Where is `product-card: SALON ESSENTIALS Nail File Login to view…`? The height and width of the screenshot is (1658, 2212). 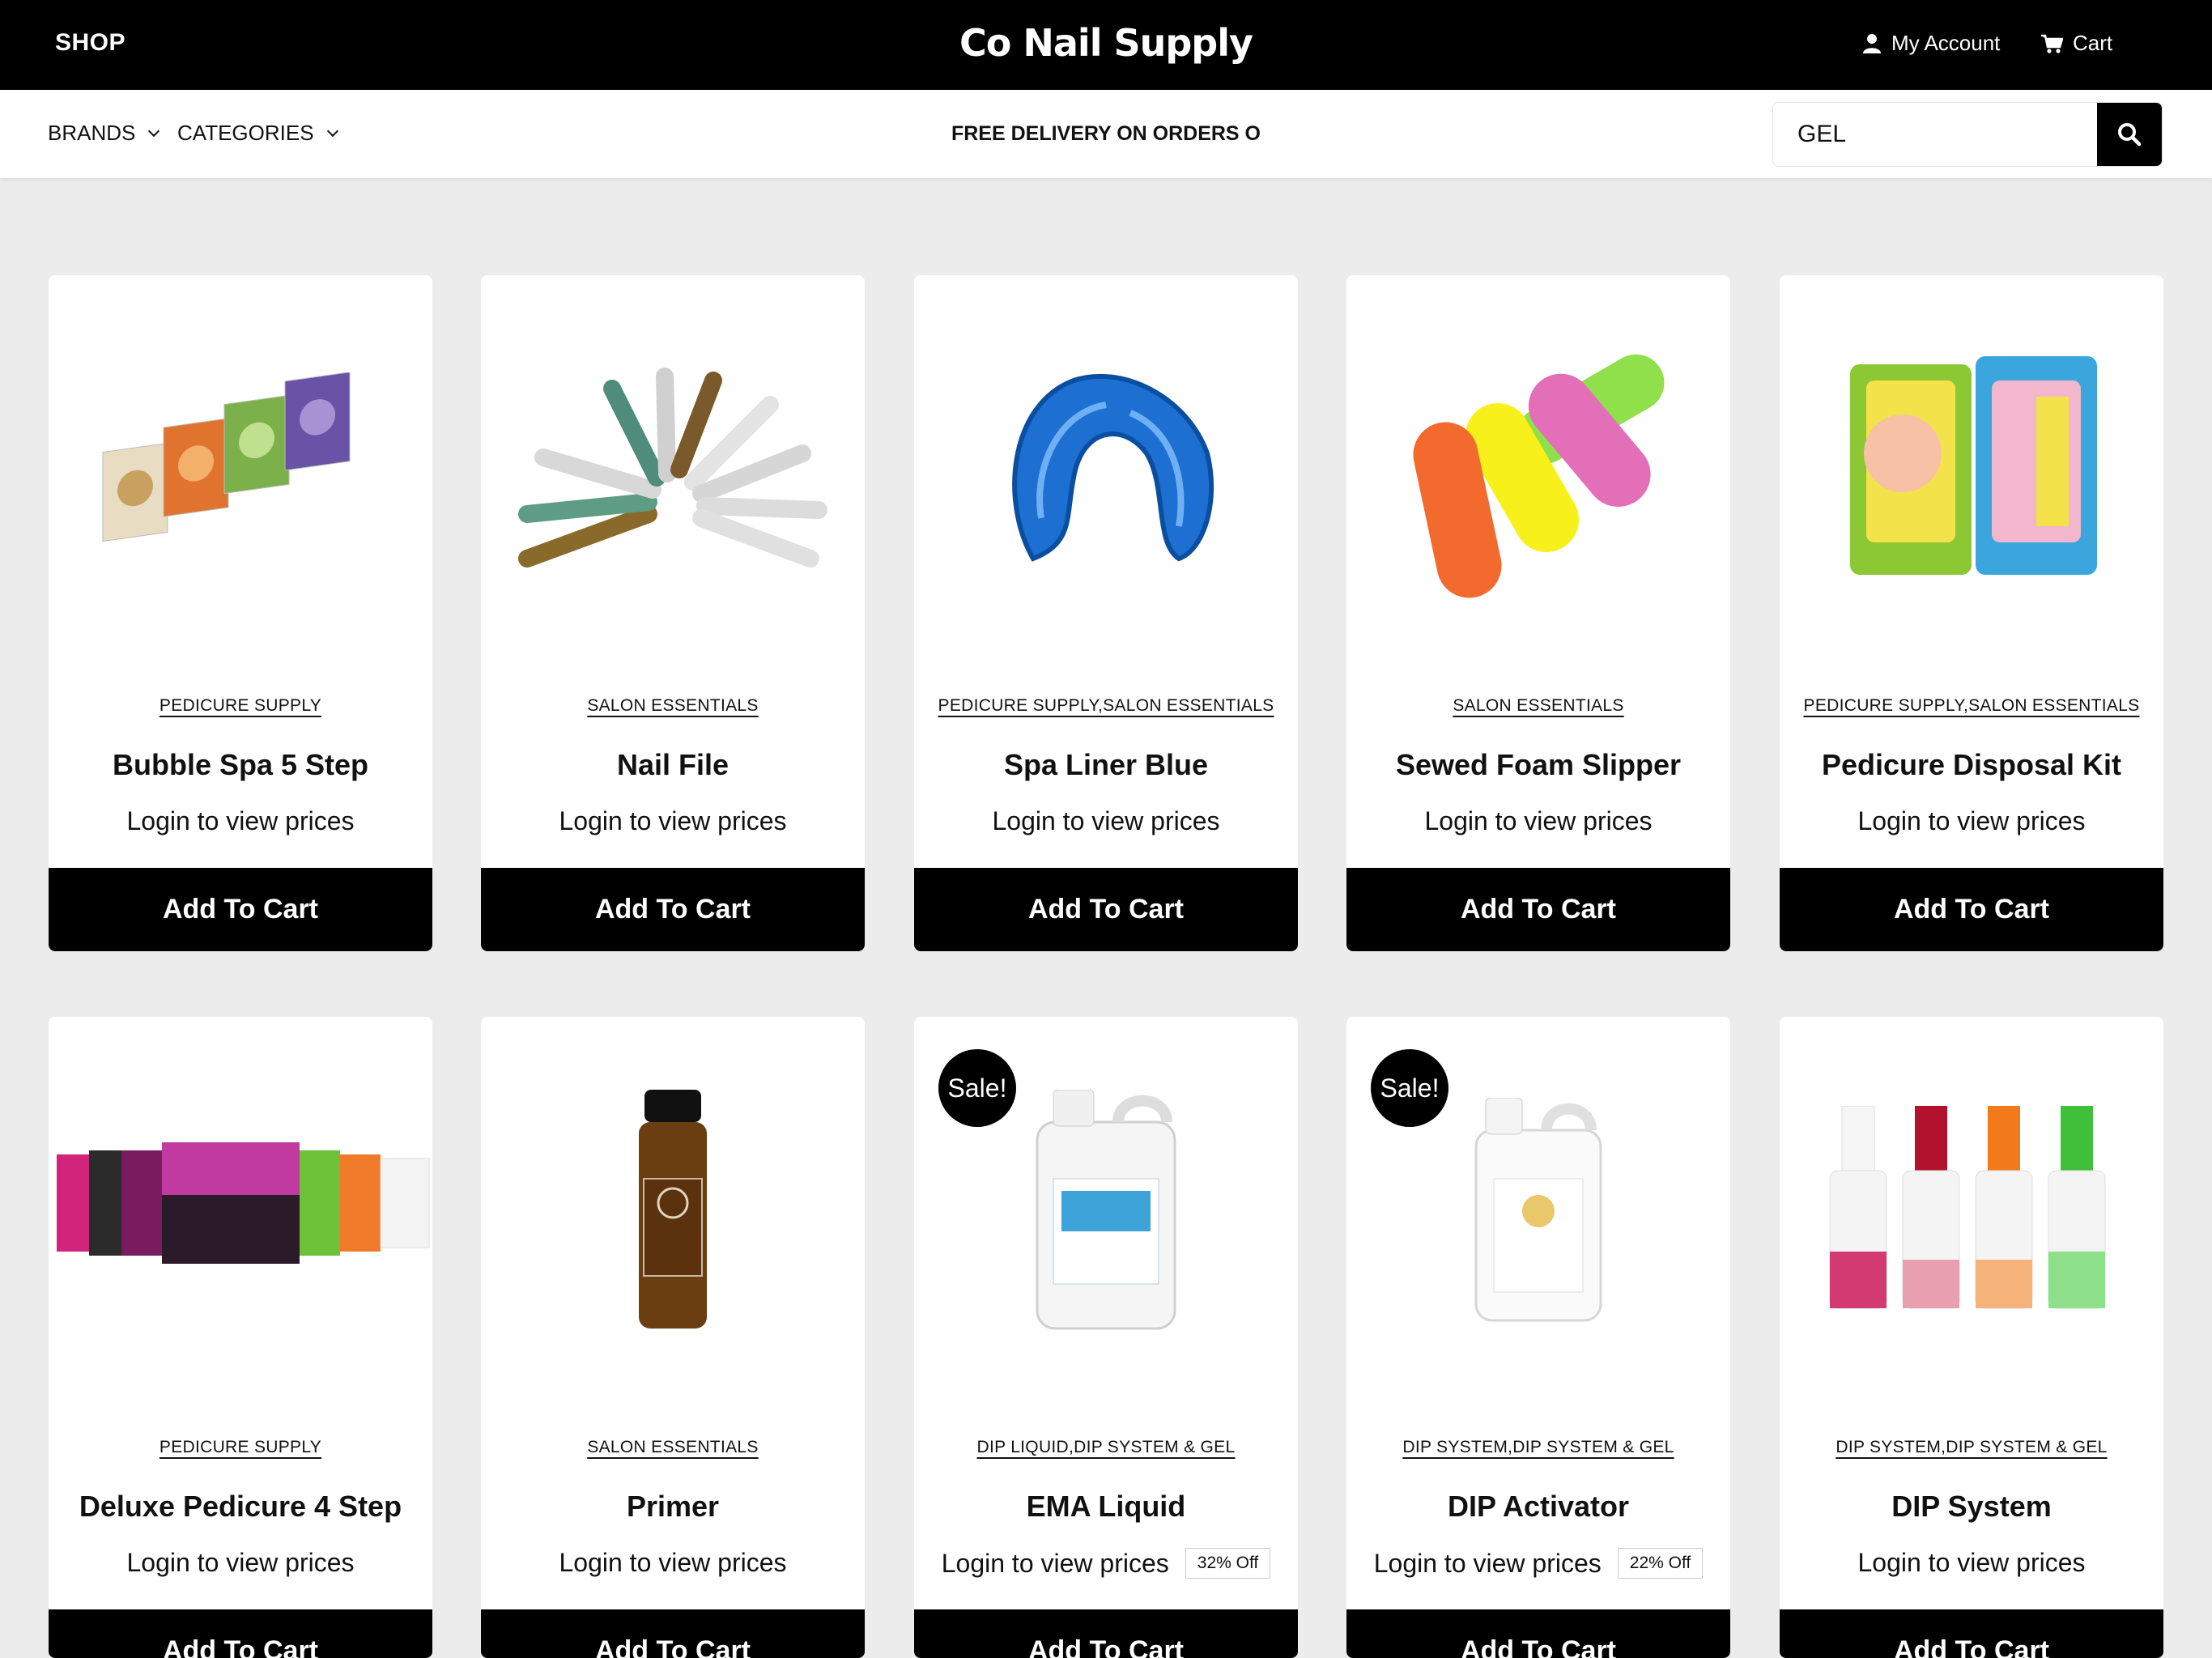 product-card: SALON ESSENTIALS Nail File Login to view… is located at coordinates (673, 613).